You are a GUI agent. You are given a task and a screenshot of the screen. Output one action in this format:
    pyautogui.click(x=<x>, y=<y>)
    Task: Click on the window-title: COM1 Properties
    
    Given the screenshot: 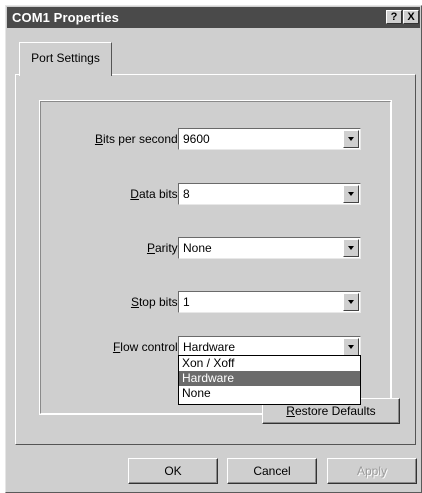 What is the action you would take?
    pyautogui.click(x=65, y=17)
    